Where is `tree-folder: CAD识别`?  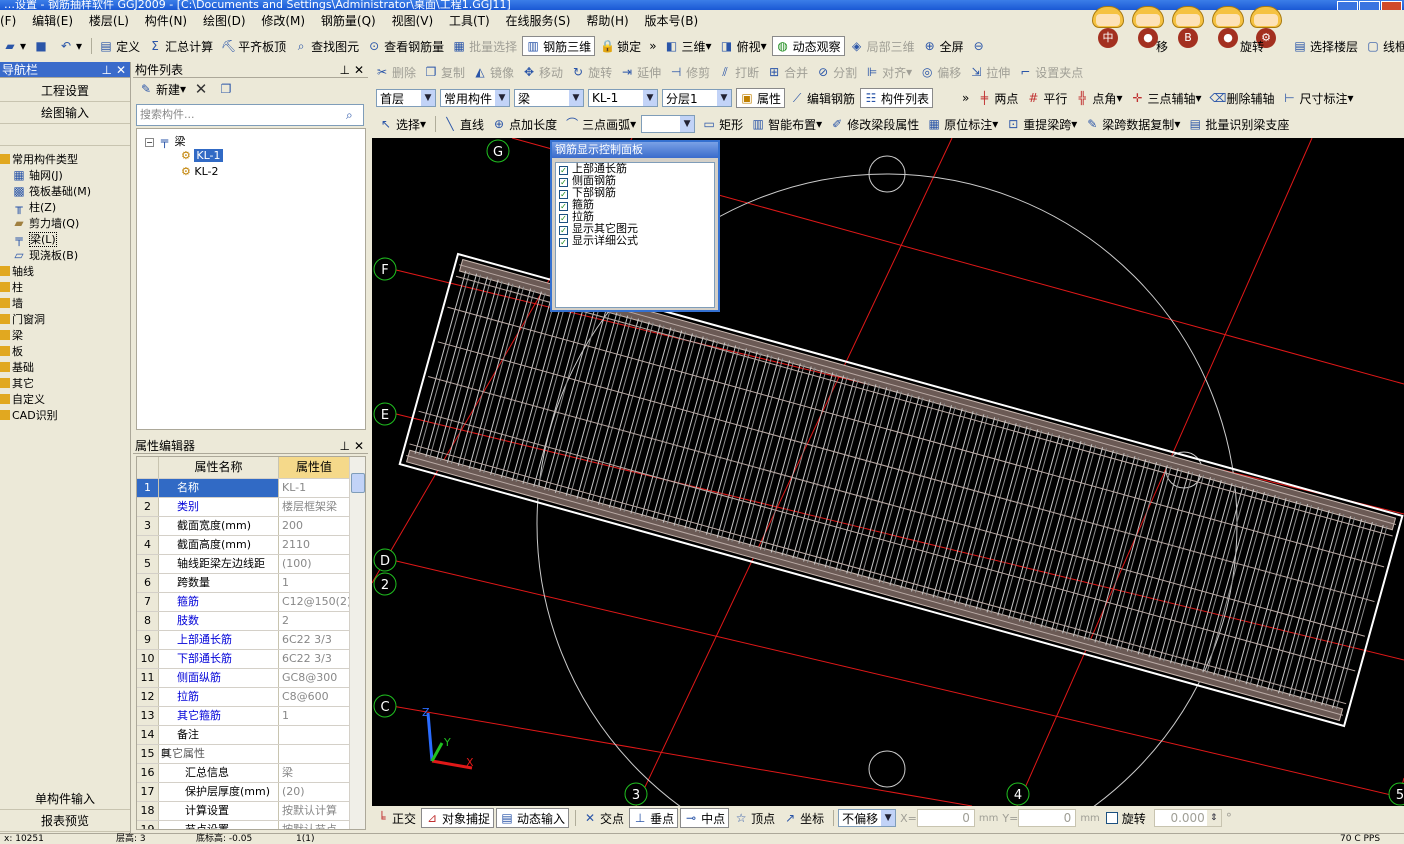 tree-folder: CAD识别 is located at coordinates (65, 416).